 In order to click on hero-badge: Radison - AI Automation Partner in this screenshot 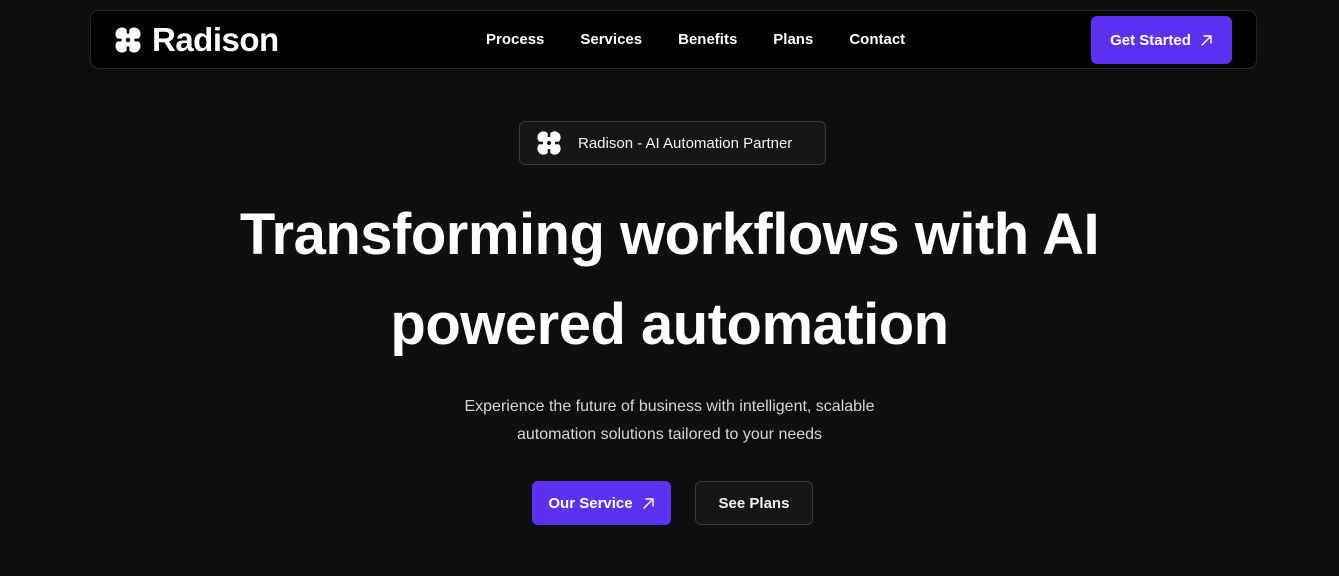, I will do `click(672, 143)`.